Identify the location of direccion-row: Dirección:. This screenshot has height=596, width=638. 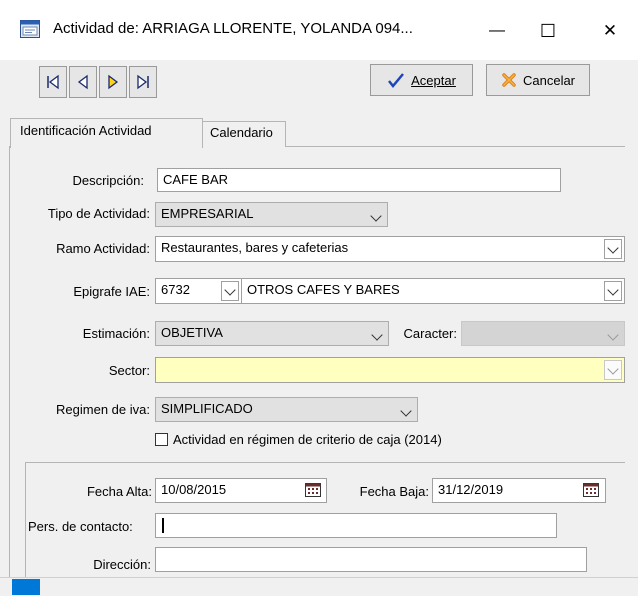
(325, 561).